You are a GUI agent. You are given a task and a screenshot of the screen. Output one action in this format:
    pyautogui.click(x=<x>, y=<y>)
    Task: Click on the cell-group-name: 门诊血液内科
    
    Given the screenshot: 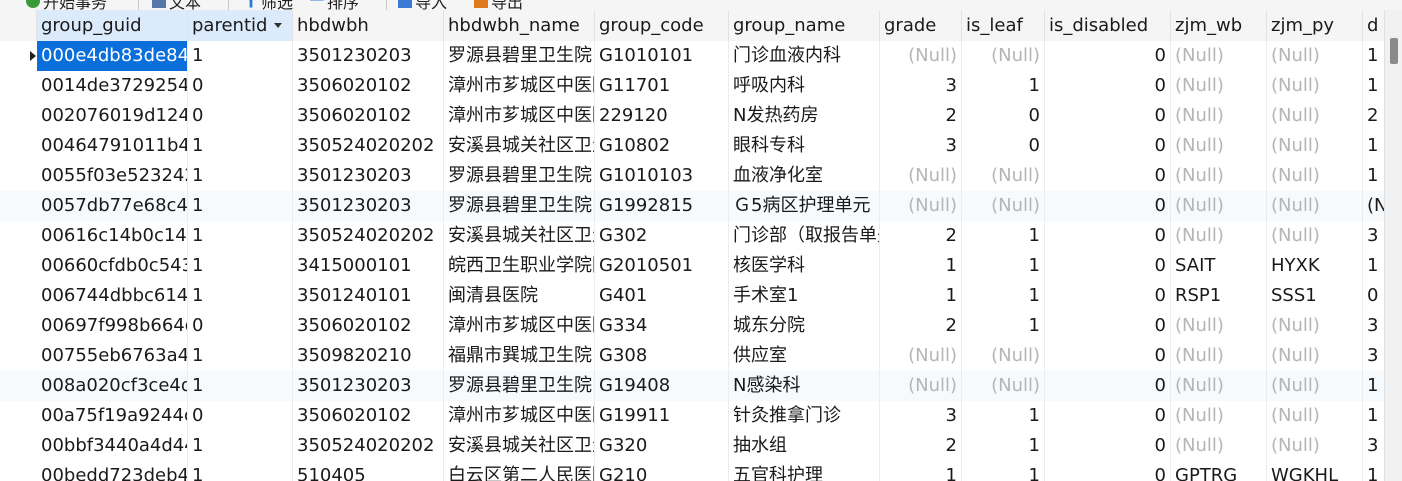 What is the action you would take?
    pyautogui.click(x=804, y=56)
    